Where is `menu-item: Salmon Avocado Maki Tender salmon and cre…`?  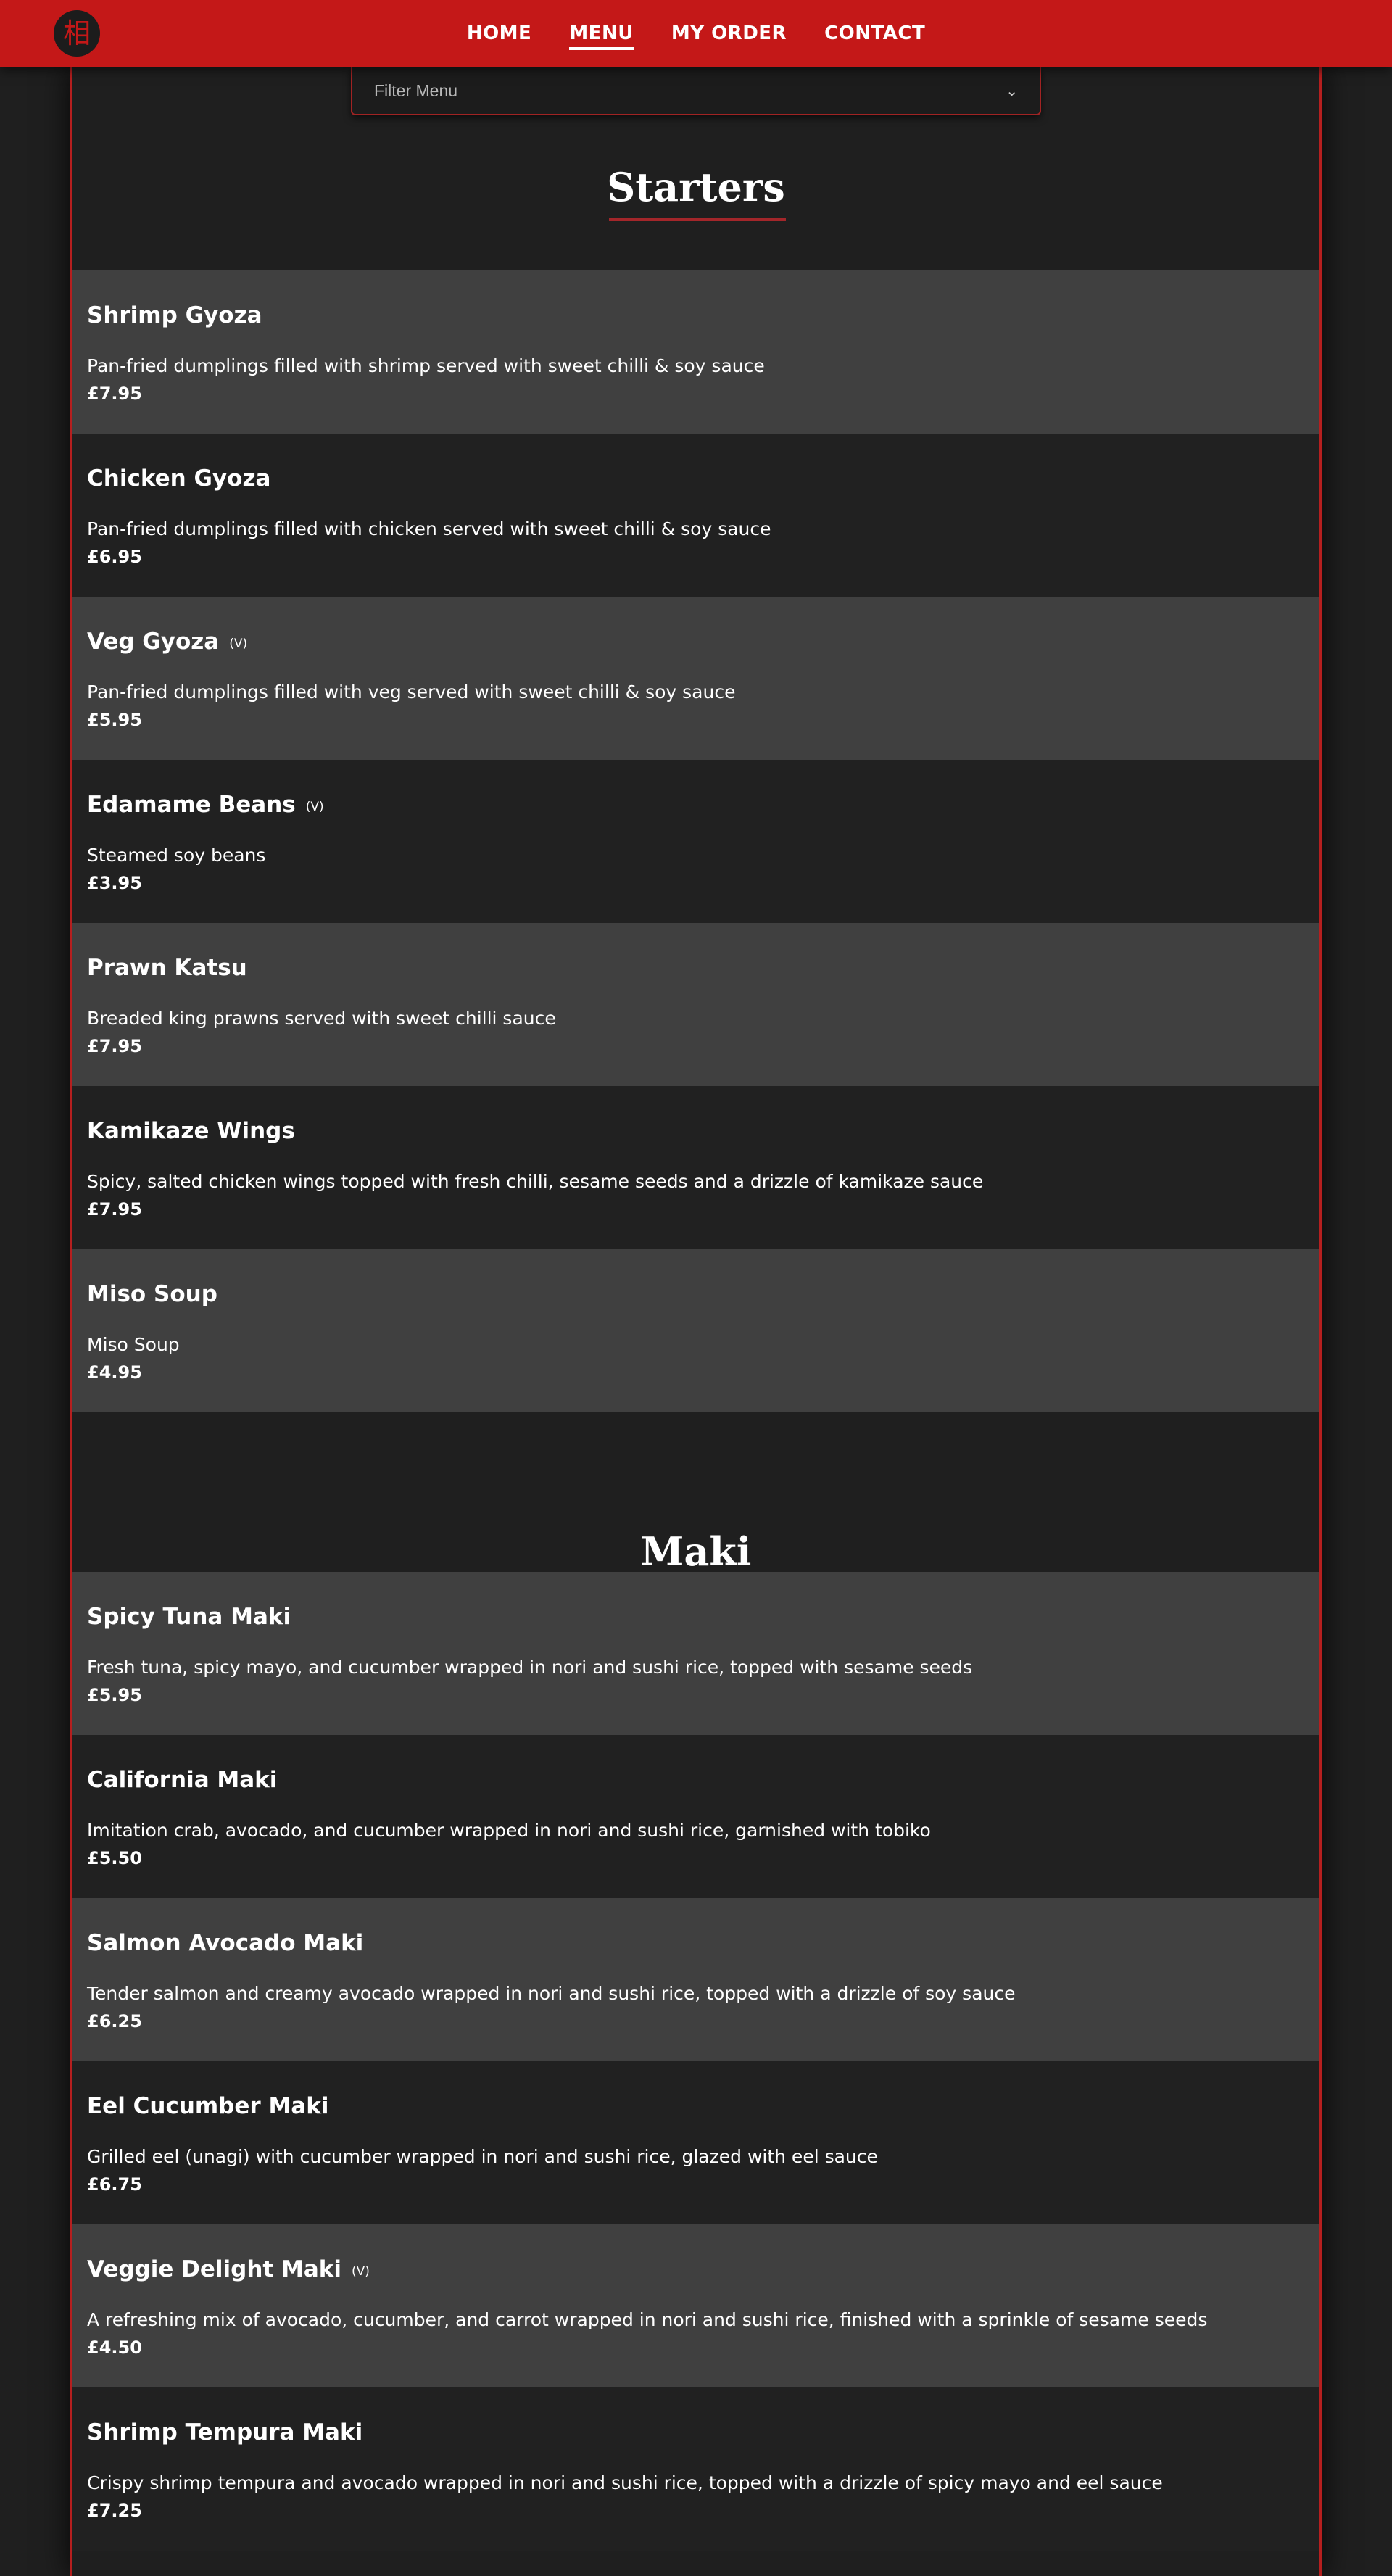
menu-item: Salmon Avocado Maki Tender salmon and cre… is located at coordinates (696, 1980).